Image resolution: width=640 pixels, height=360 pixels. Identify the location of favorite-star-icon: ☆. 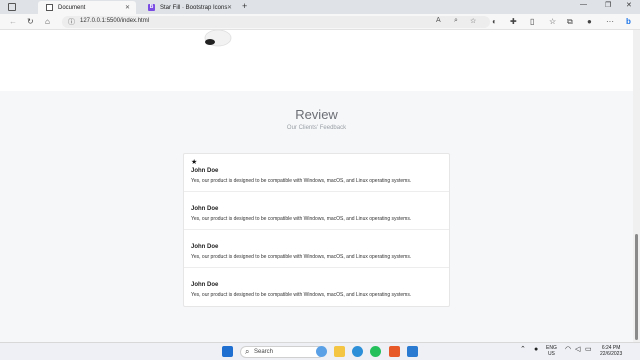
(473, 21).